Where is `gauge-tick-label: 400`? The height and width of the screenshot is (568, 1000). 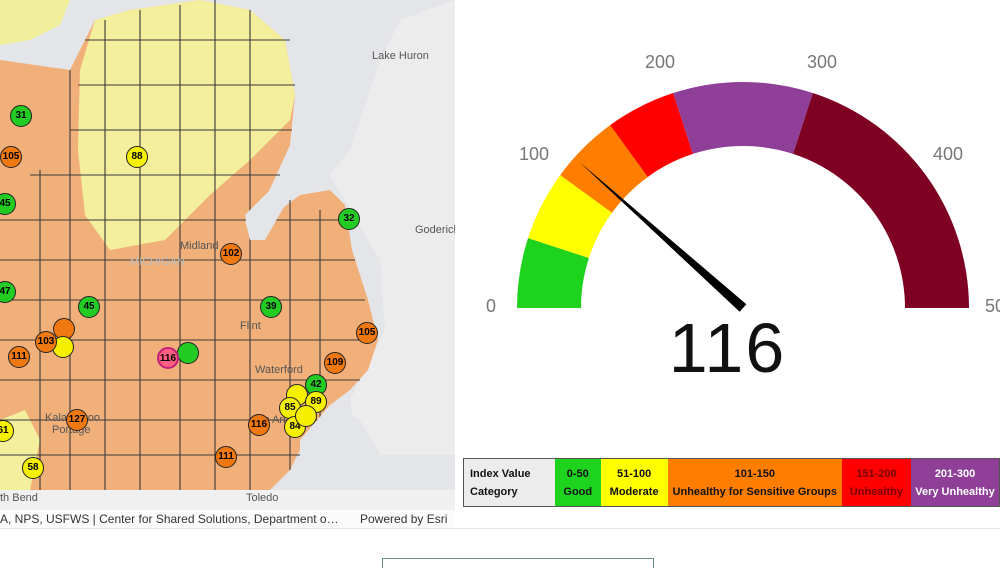
gauge-tick-label: 400 is located at coordinates (948, 154).